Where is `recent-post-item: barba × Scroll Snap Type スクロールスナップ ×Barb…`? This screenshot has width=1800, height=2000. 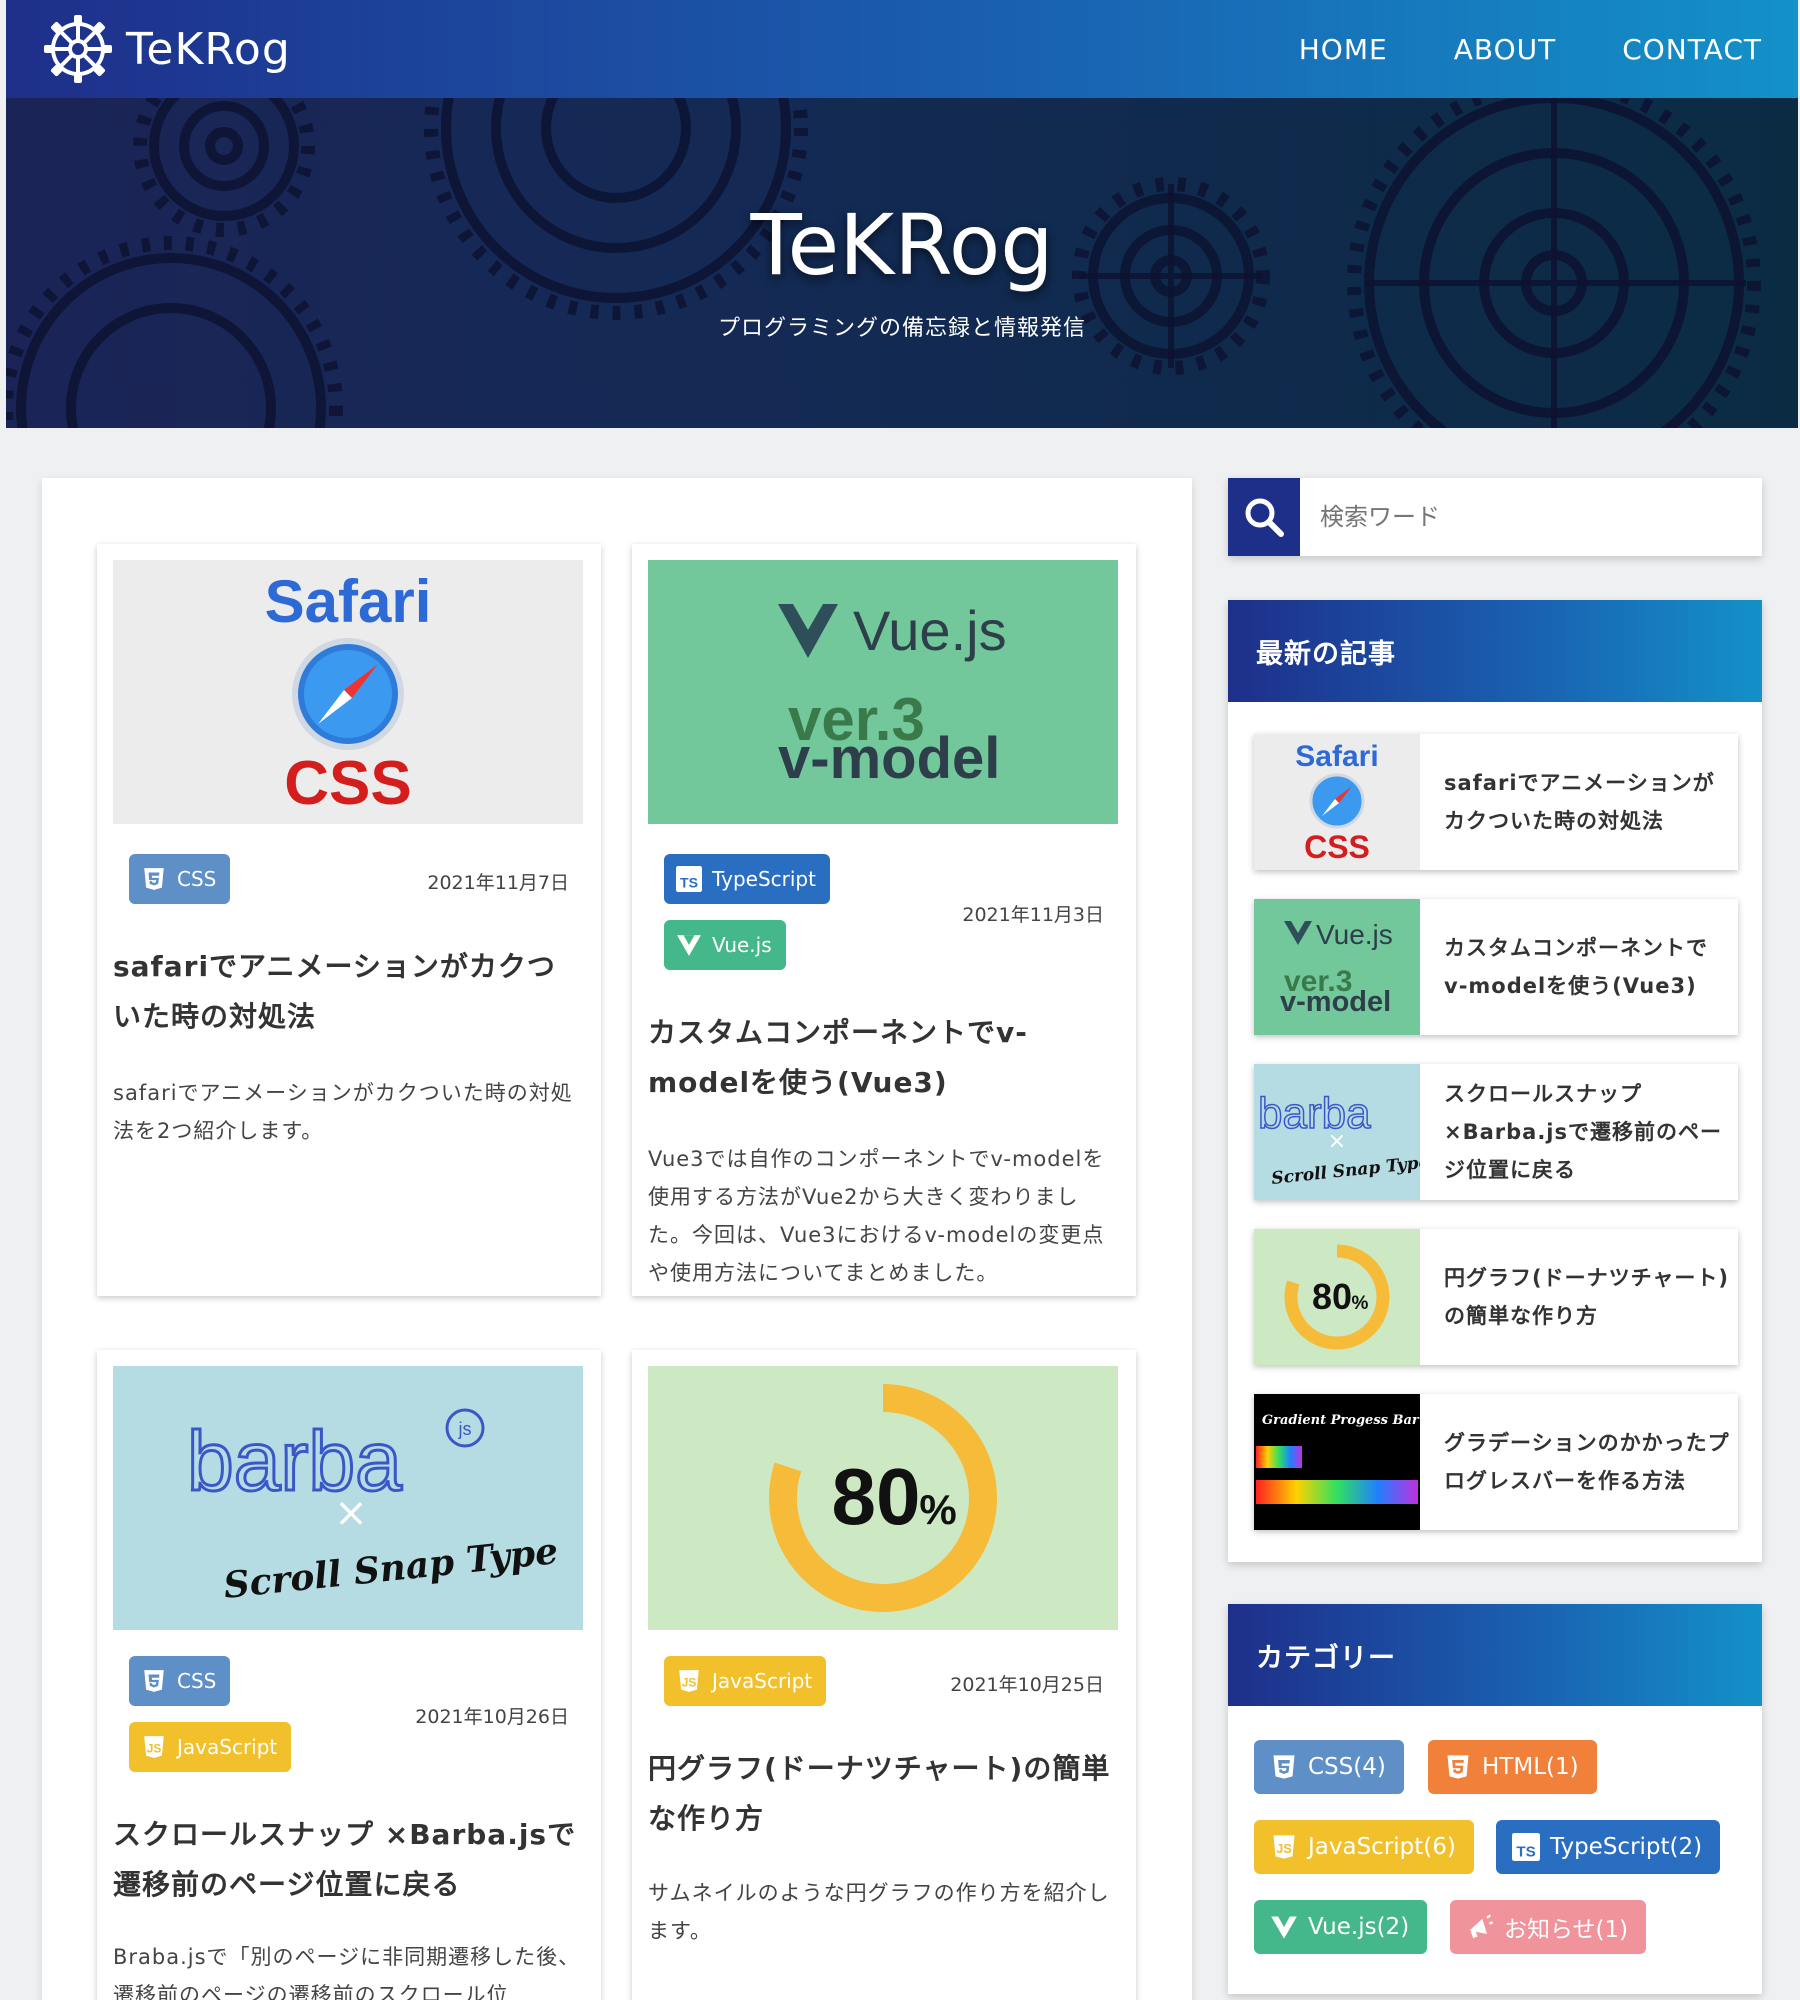
recent-post-item: barba × Scroll Snap Type スクロールスナップ ×Barb… is located at coordinates (1496, 1132).